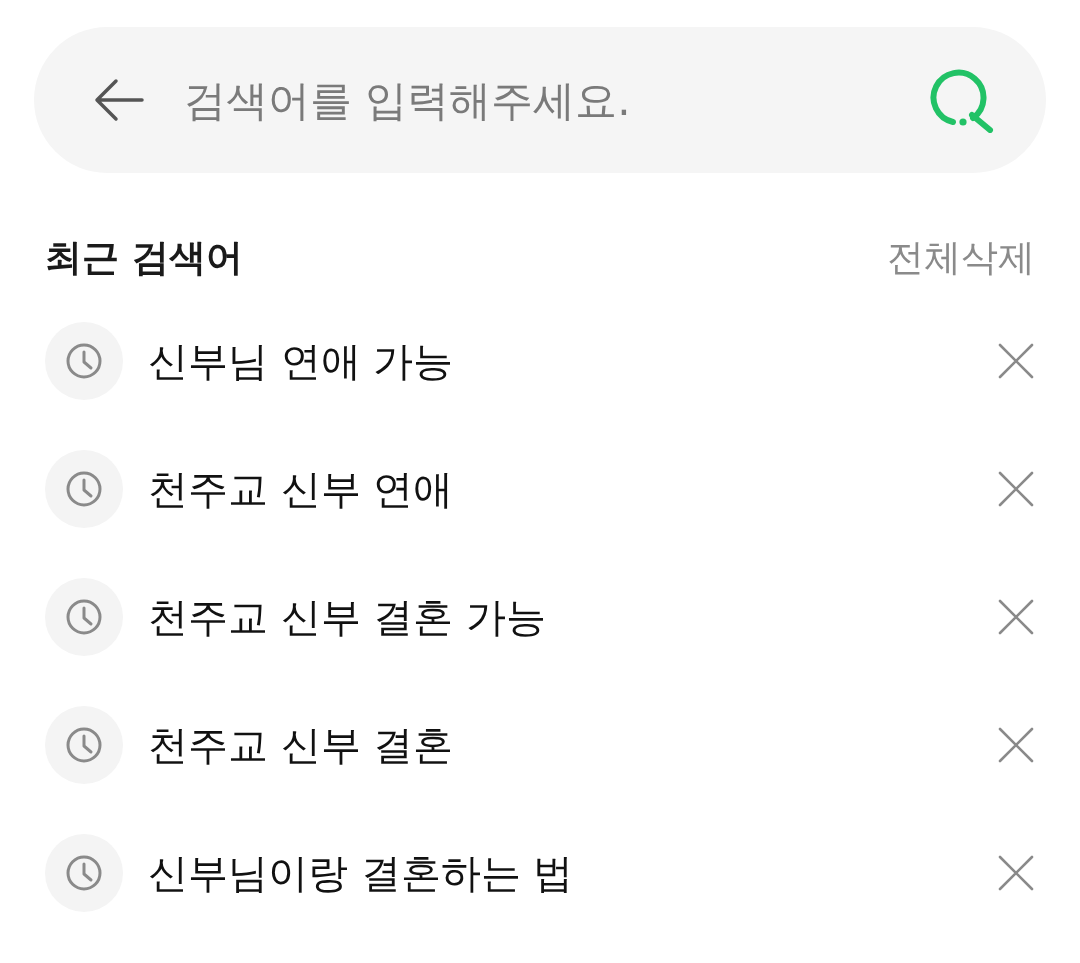 This screenshot has width=1080, height=963. Describe the element at coordinates (963, 100) in the screenshot. I see `search-icon` at that location.